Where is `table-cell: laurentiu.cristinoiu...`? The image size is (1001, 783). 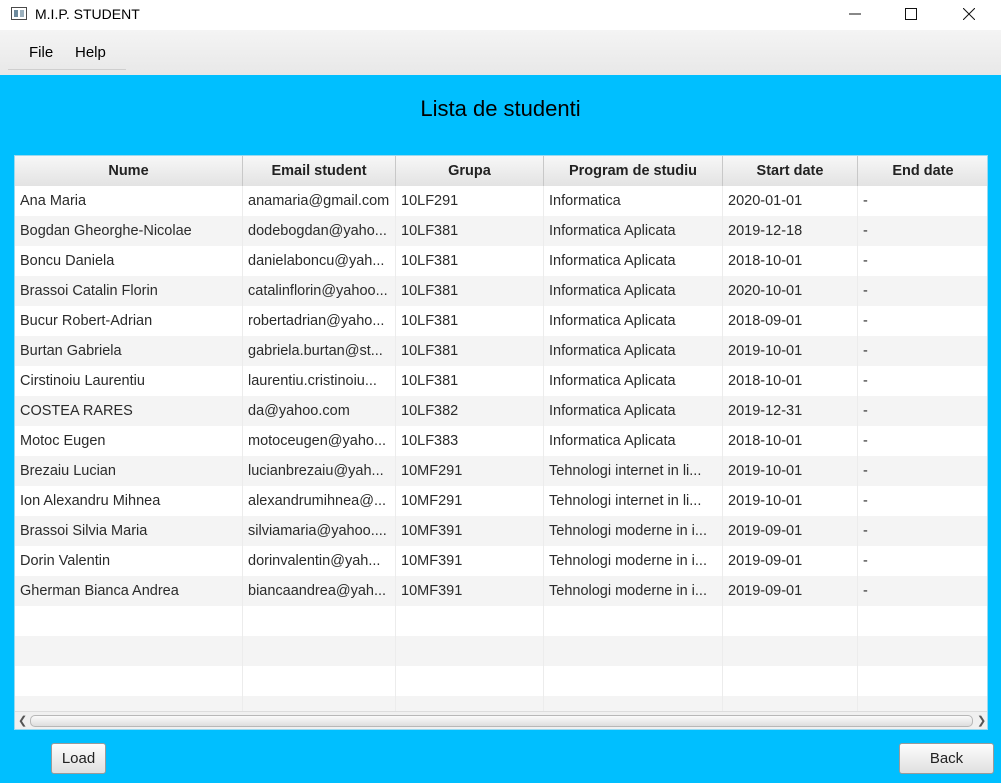 table-cell: laurentiu.cristinoiu... is located at coordinates (319, 381).